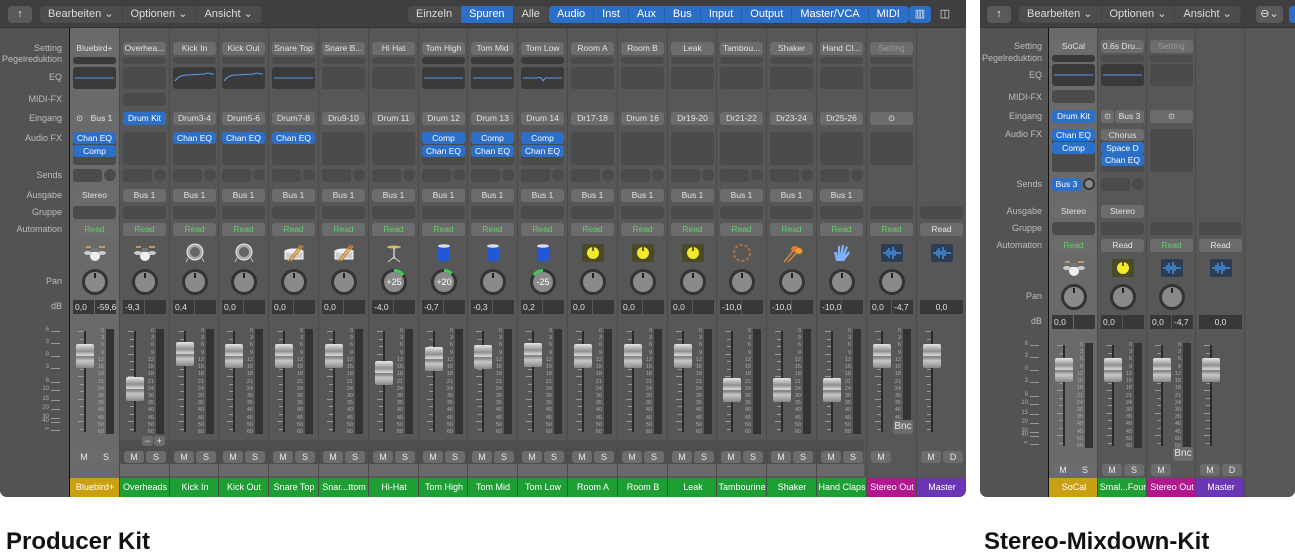 This screenshot has height=559, width=1295. I want to click on setting-button: Leak, so click(692, 48).